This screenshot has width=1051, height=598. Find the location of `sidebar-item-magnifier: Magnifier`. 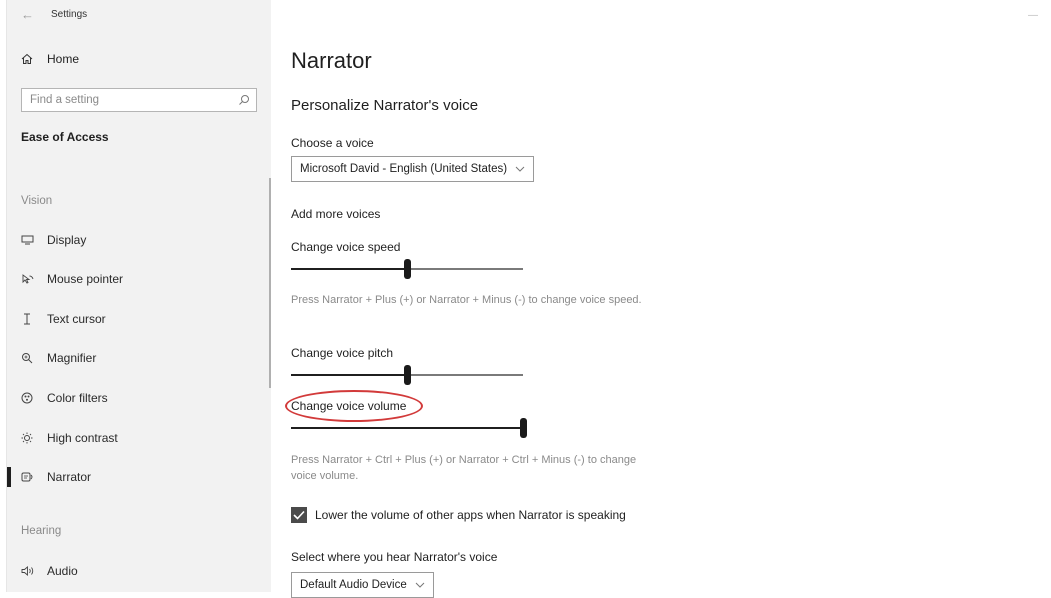

sidebar-item-magnifier: Magnifier is located at coordinates (58, 358).